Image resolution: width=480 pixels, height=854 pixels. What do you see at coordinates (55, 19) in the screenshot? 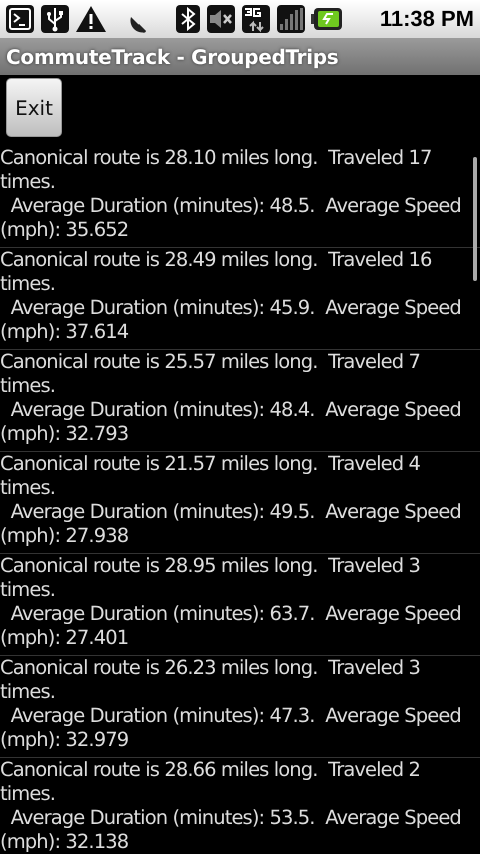
I see `usb-icon` at bounding box center [55, 19].